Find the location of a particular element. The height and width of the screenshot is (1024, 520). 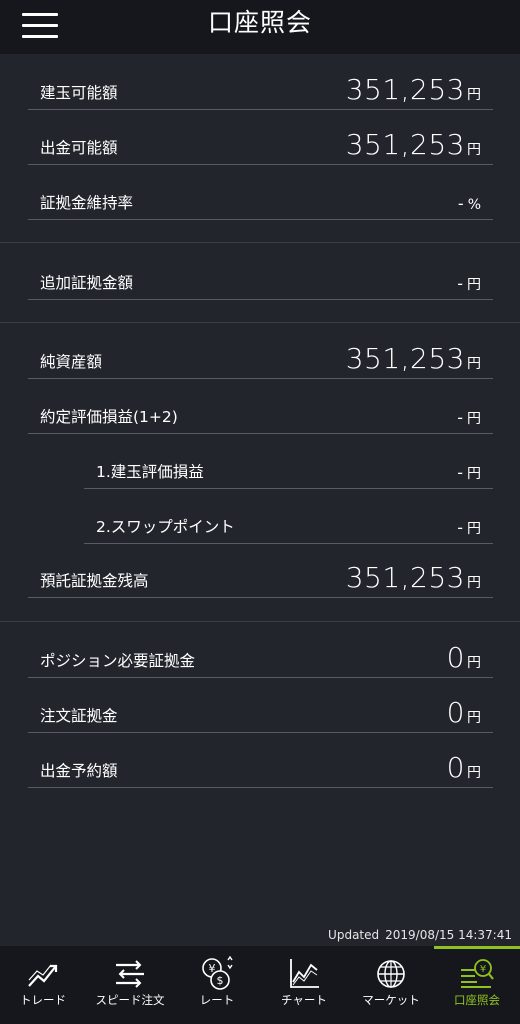

nav-label: スピード注文 is located at coordinates (130, 1000).